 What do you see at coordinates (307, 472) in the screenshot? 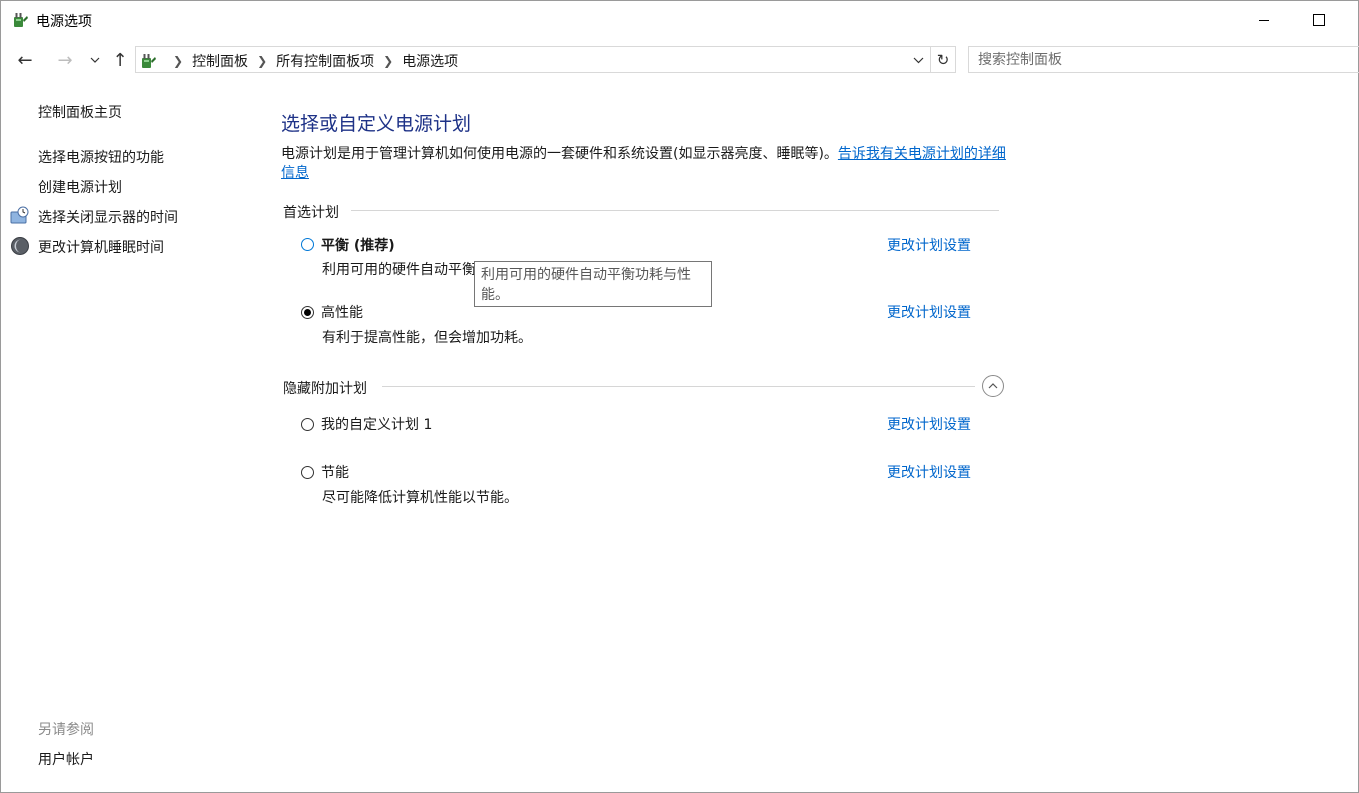
I see `plan-radio-power-saver` at bounding box center [307, 472].